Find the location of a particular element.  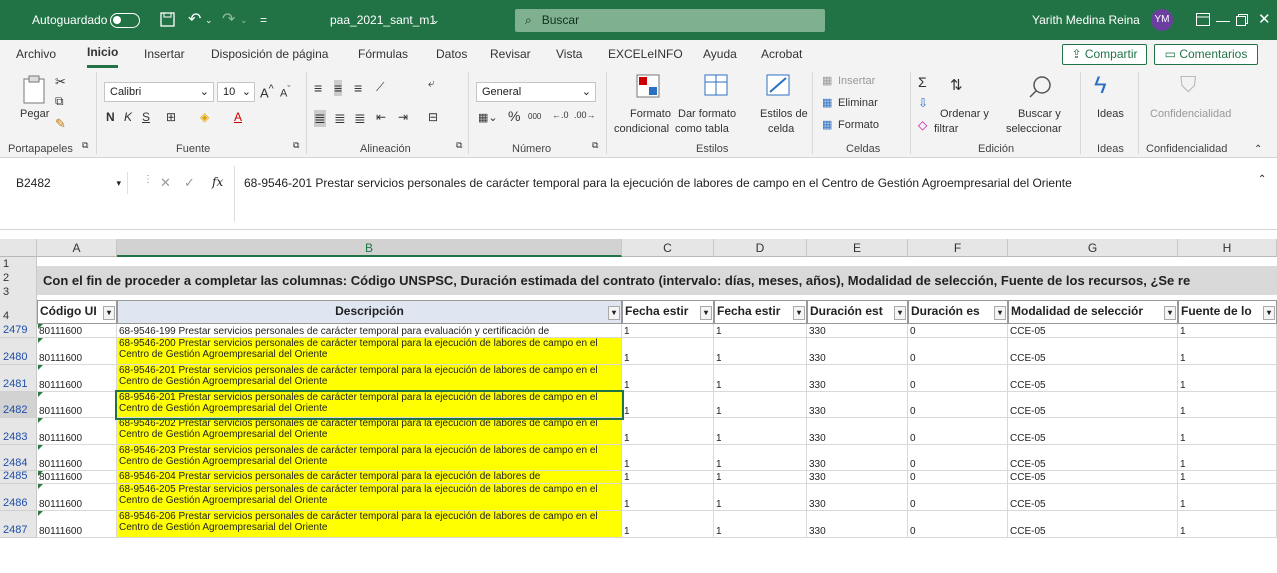

number-format-select: General ⌄ is located at coordinates (536, 92).